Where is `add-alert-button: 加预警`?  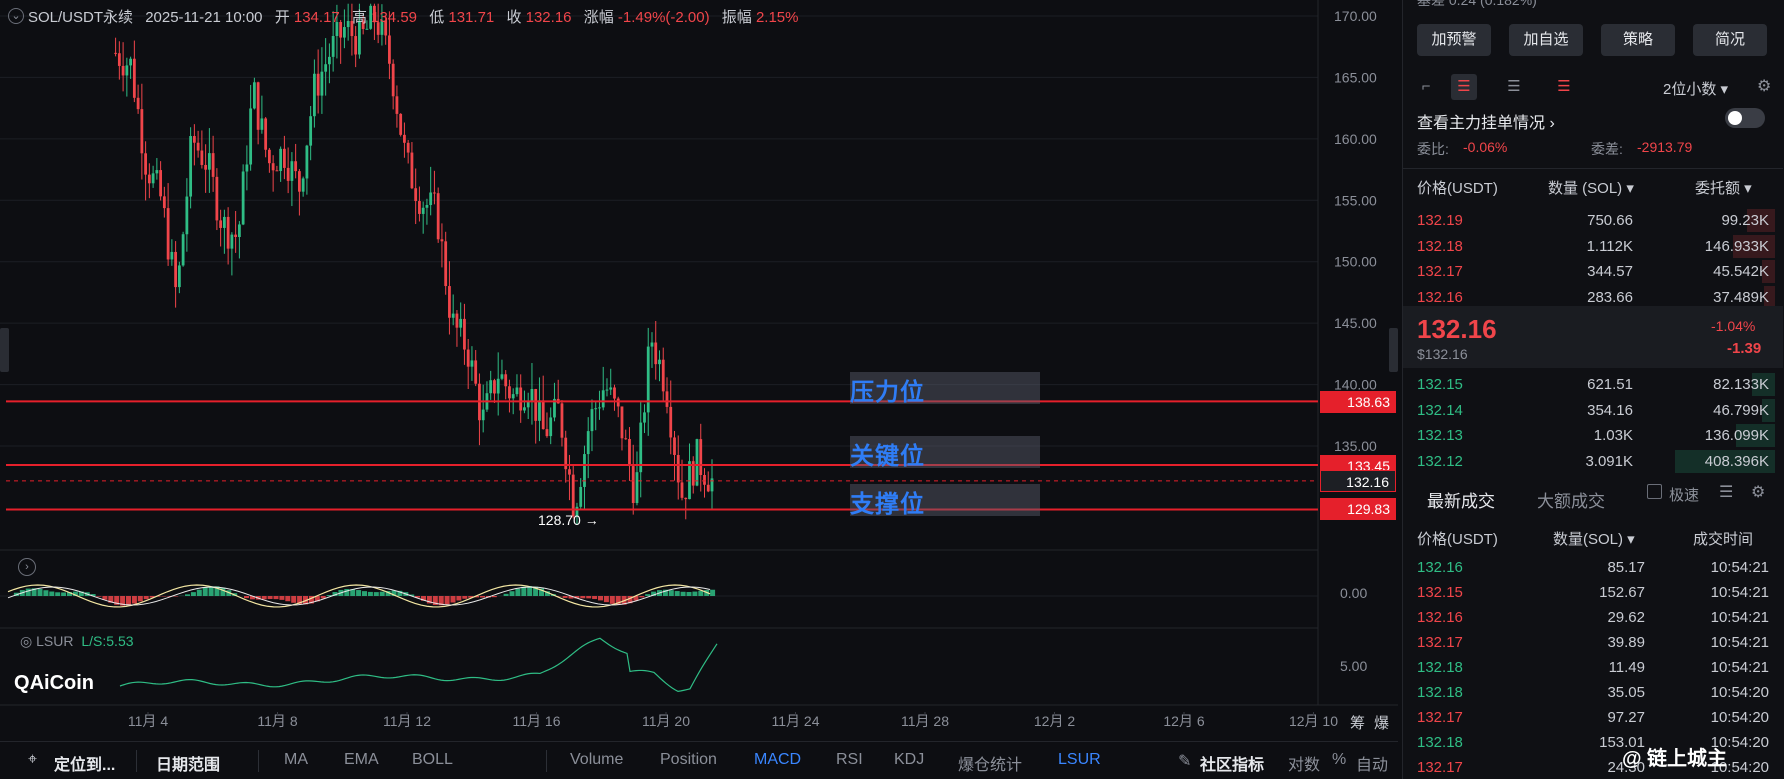
add-alert-button: 加预警 is located at coordinates (1454, 40).